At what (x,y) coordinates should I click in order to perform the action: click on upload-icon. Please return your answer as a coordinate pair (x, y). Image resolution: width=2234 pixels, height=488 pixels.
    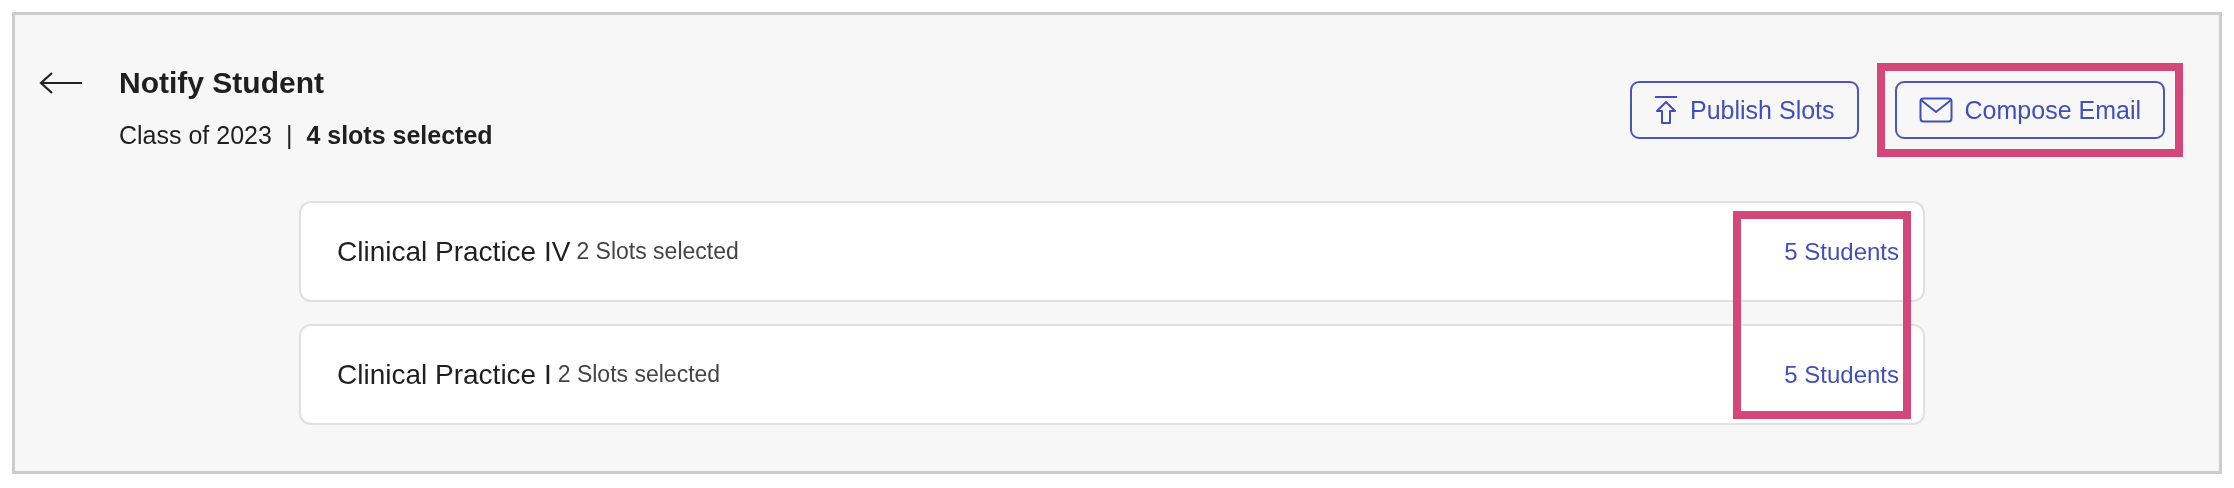
    Looking at the image, I should click on (1666, 110).